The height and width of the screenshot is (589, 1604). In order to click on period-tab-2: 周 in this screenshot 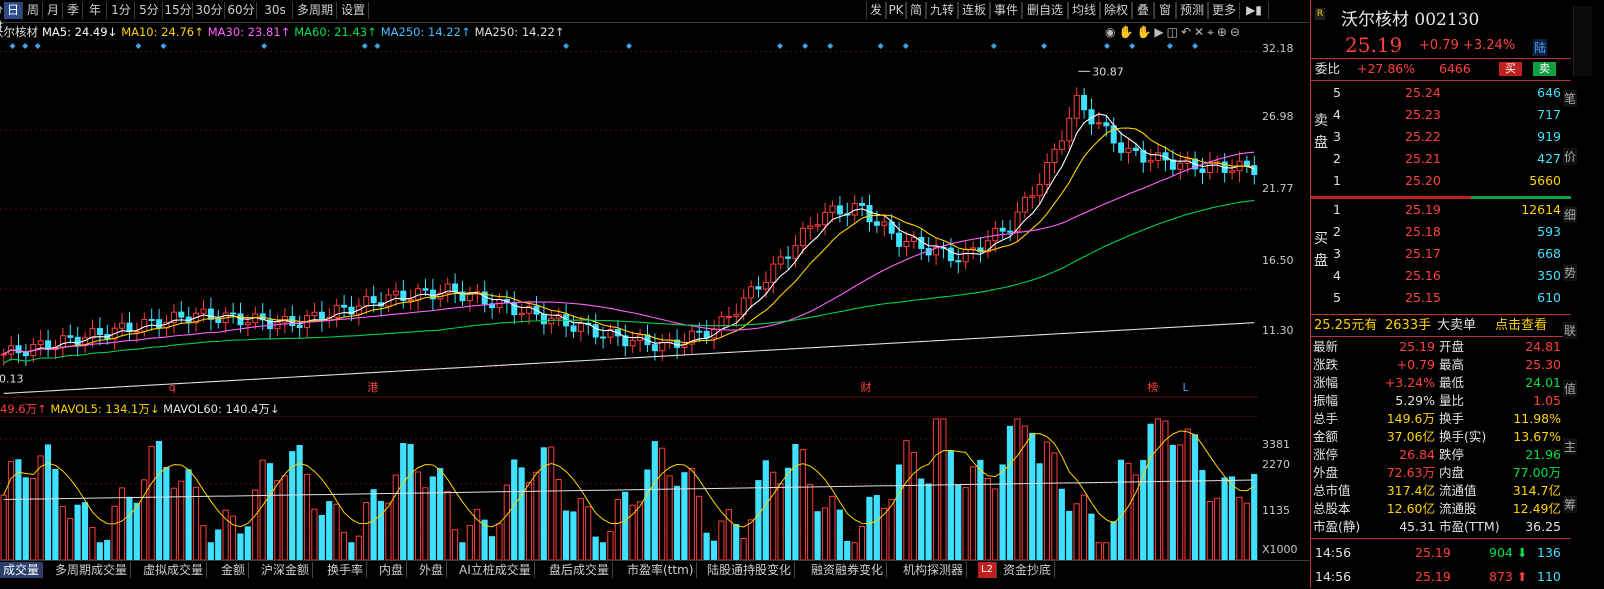, I will do `click(33, 10)`.